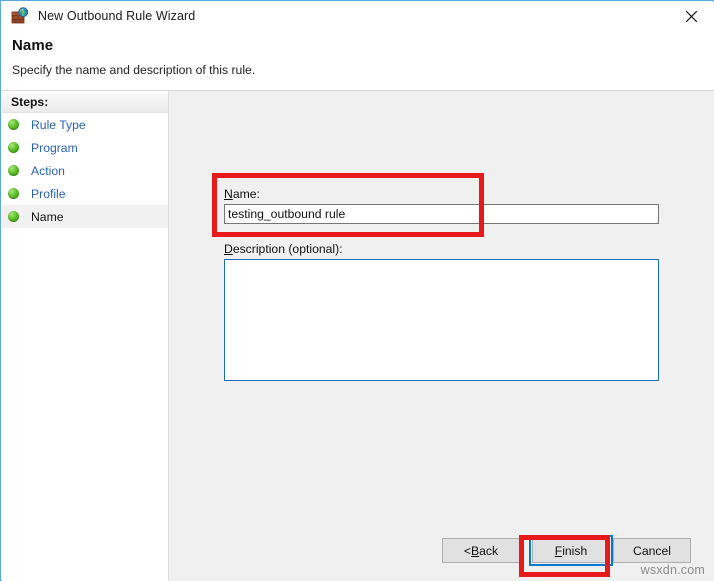  What do you see at coordinates (228, 249) in the screenshot?
I see `description-label-accel: D` at bounding box center [228, 249].